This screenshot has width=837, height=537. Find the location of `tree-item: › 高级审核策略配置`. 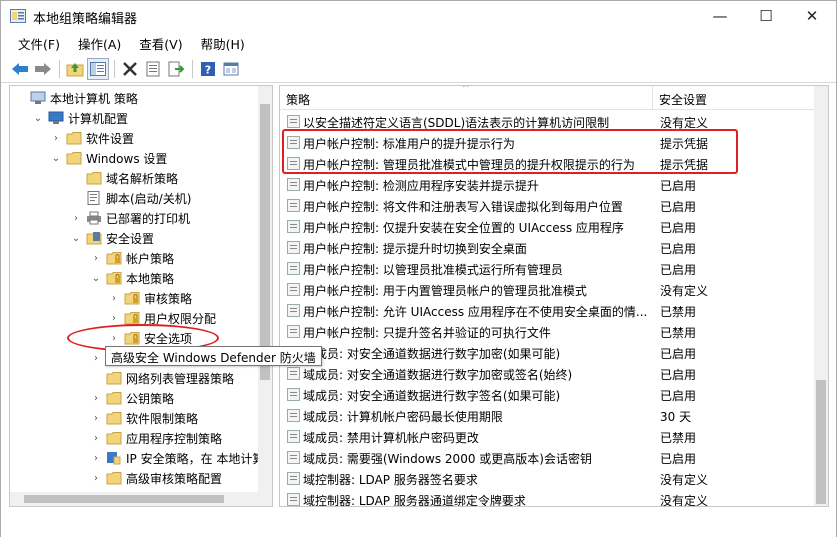

tree-item: › 高级审核策略配置 is located at coordinates (156, 478).